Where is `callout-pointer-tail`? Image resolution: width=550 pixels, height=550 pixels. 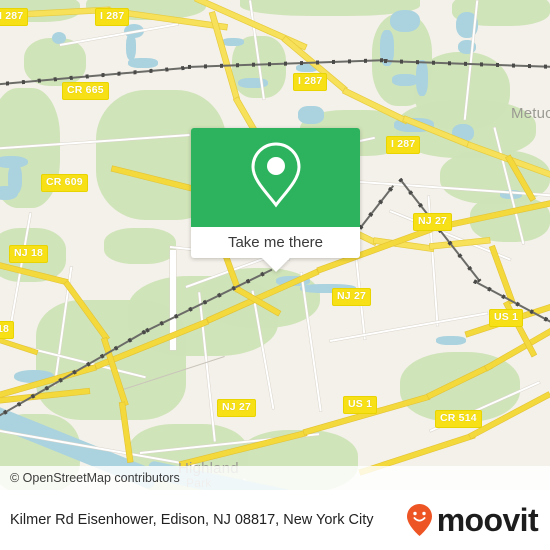
callout-pointer-tail is located at coordinates (275, 265).